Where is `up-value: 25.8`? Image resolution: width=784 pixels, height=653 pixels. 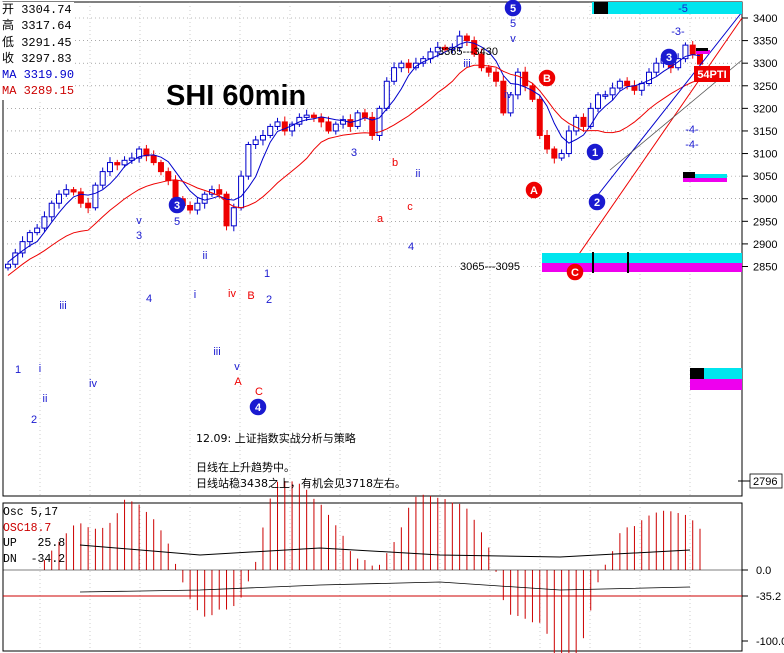
up-value: 25.8 is located at coordinates (51, 543).